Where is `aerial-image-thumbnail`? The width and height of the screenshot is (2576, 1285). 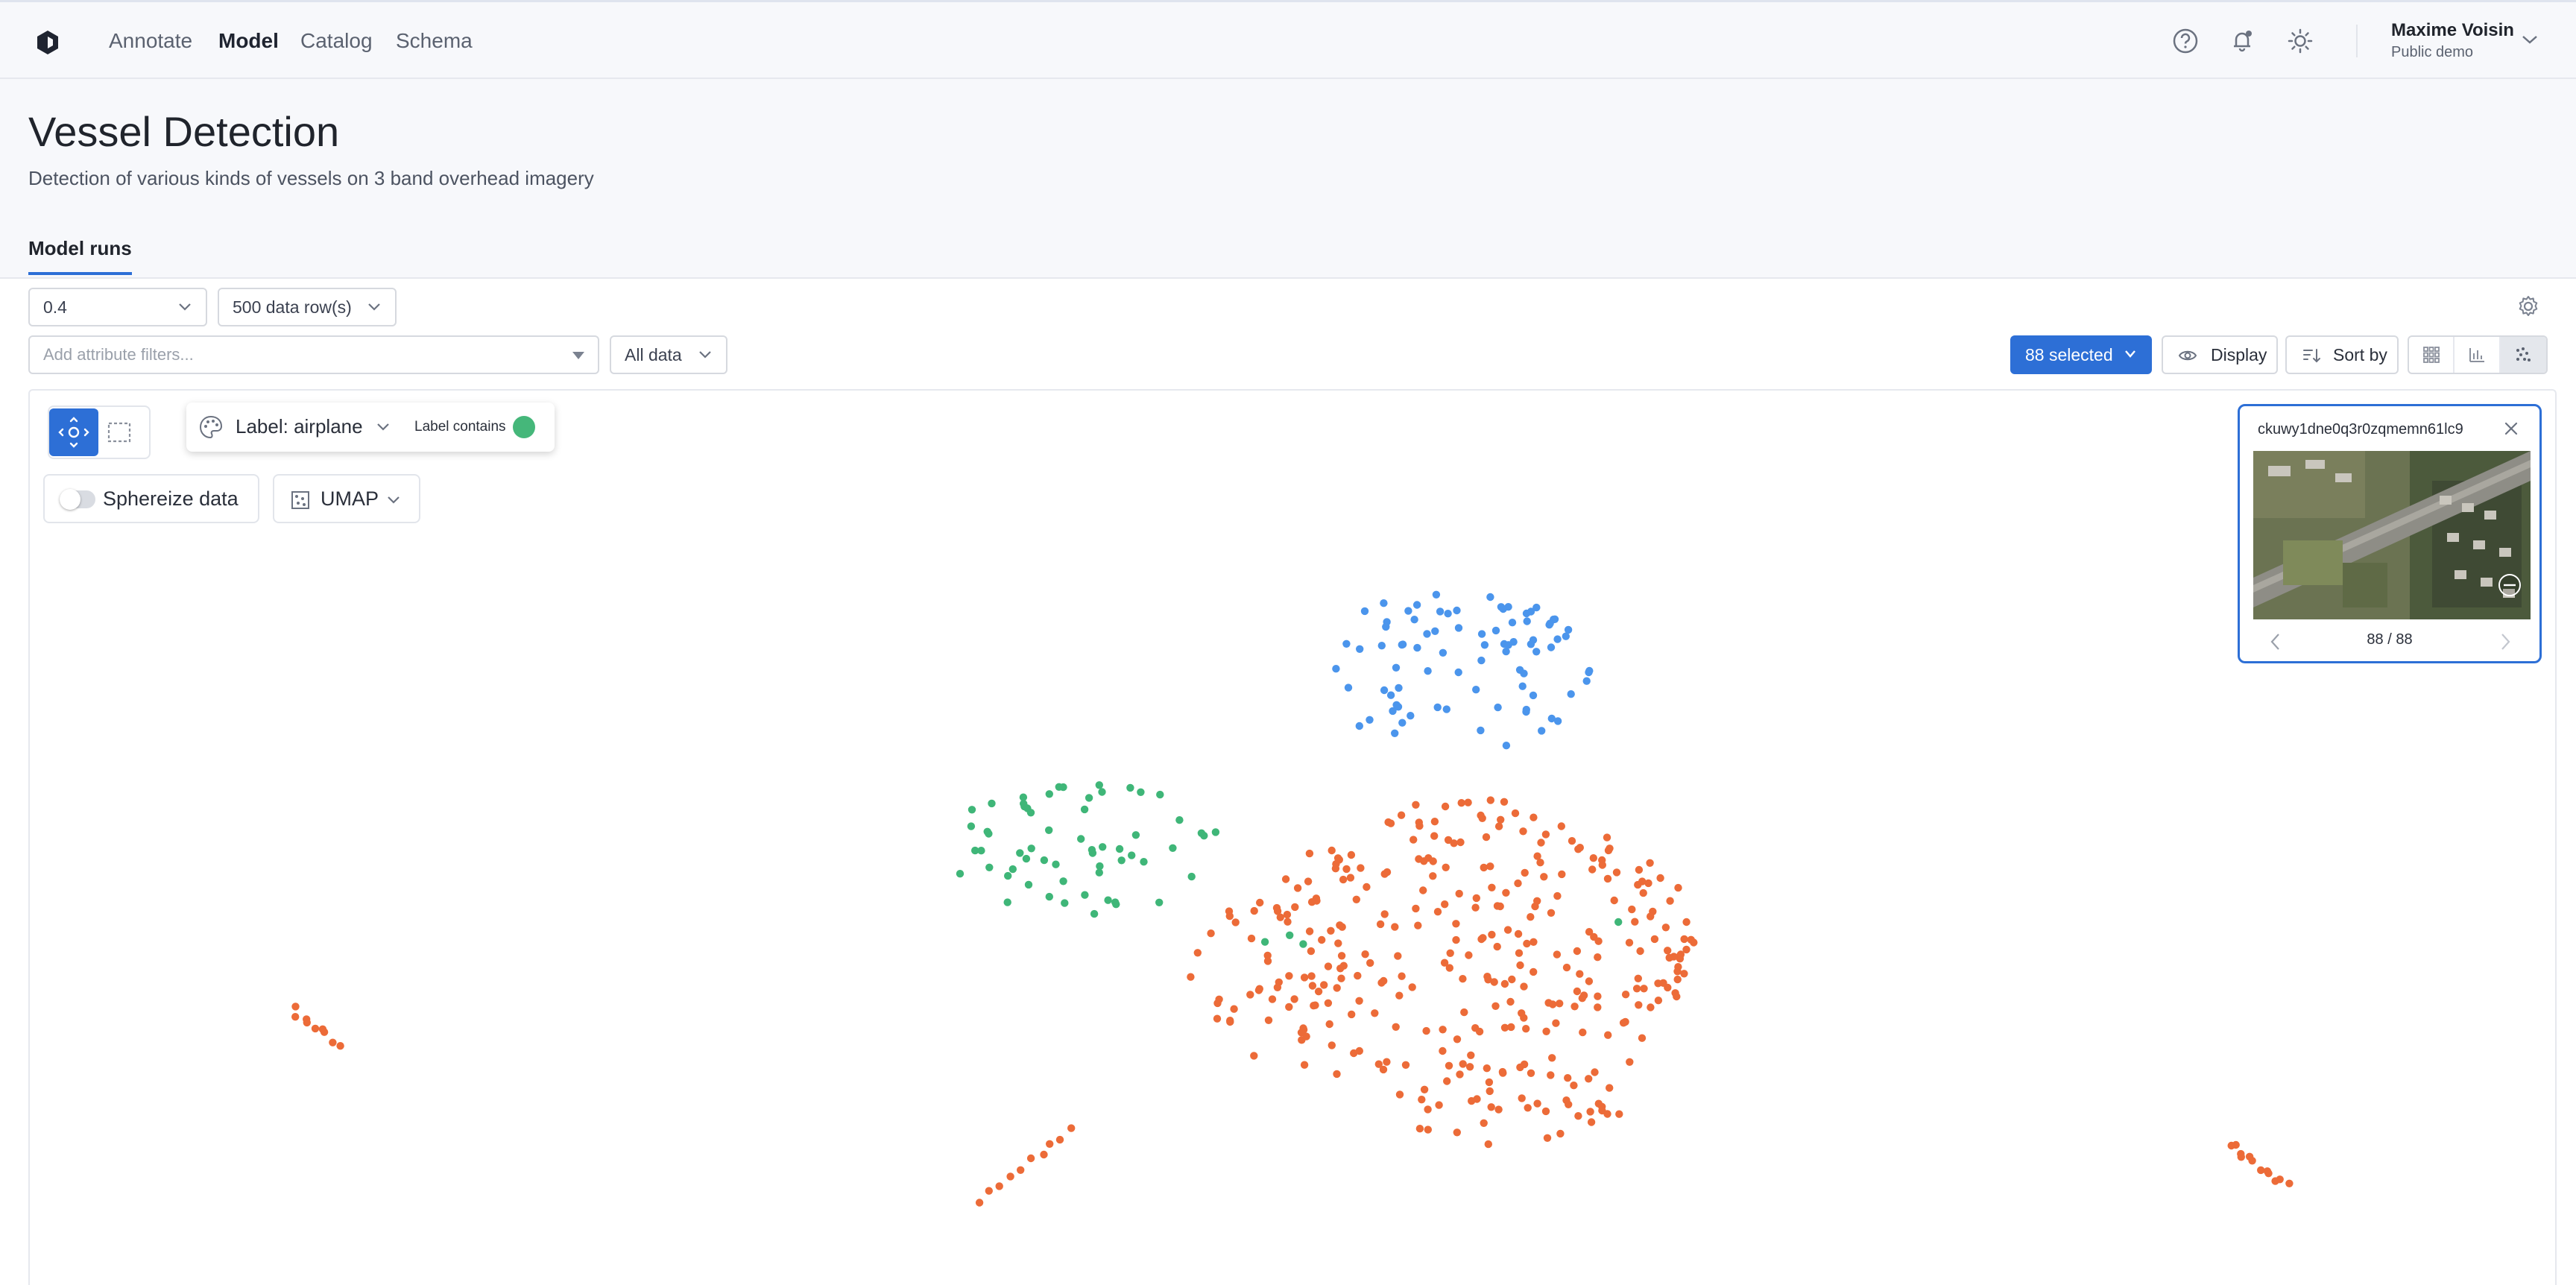
aerial-image-thumbnail is located at coordinates (2392, 535).